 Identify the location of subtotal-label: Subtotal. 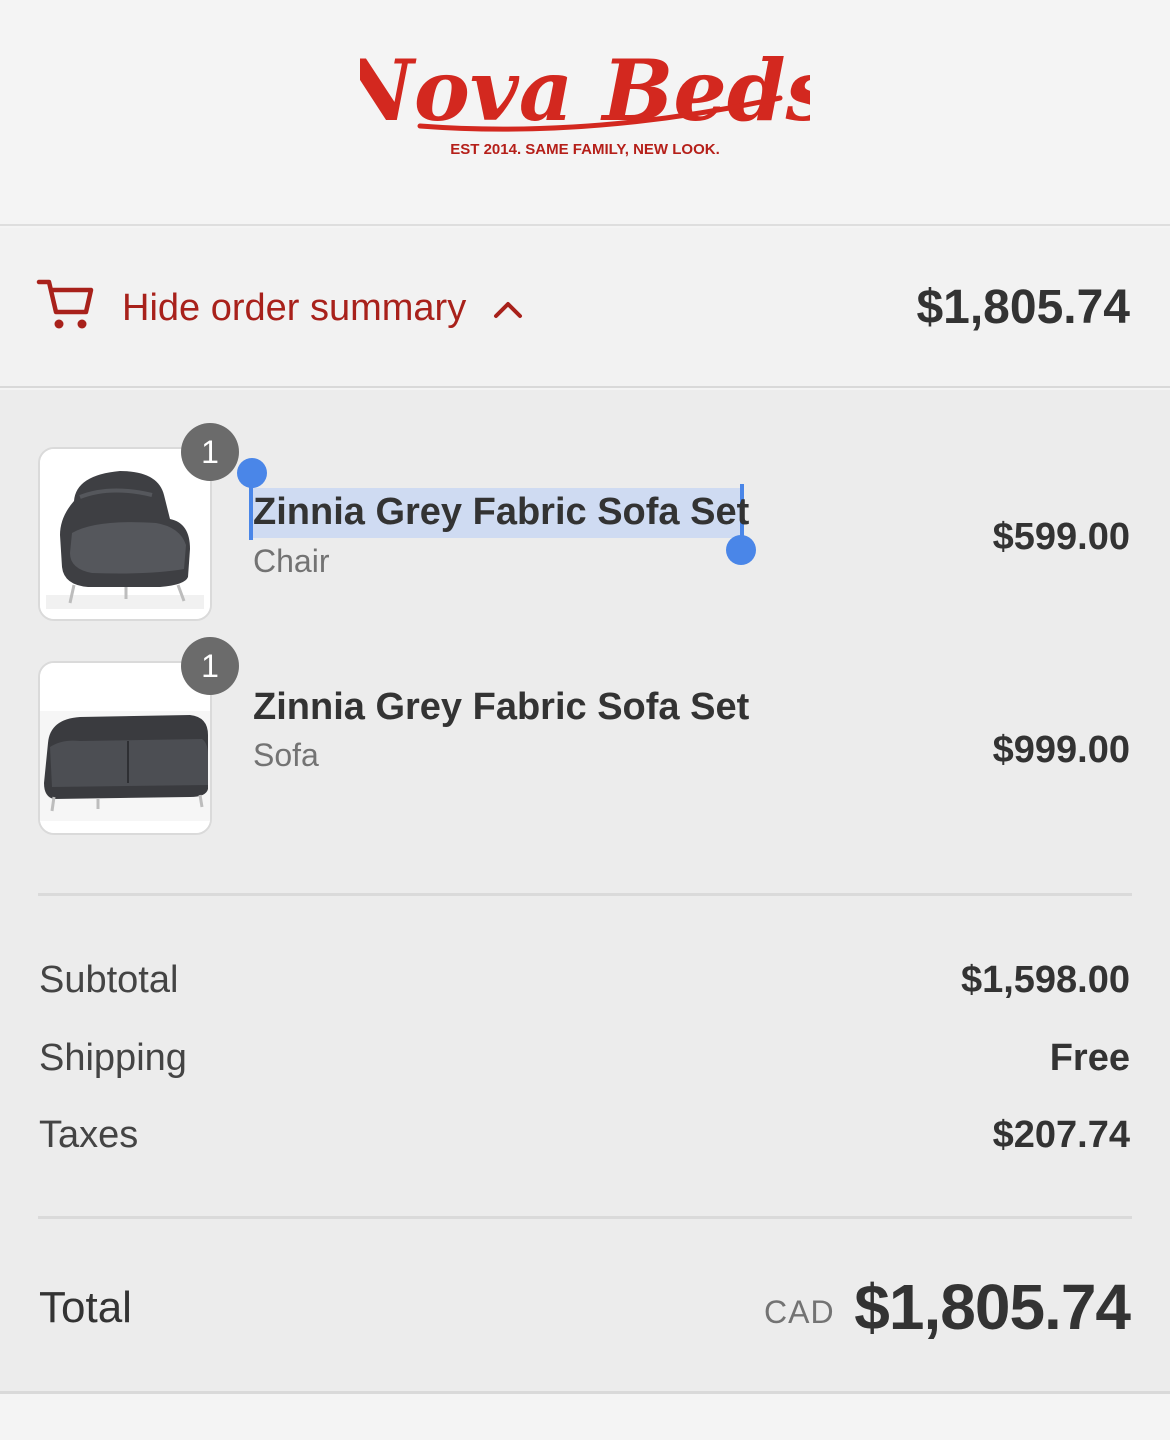
(109, 980).